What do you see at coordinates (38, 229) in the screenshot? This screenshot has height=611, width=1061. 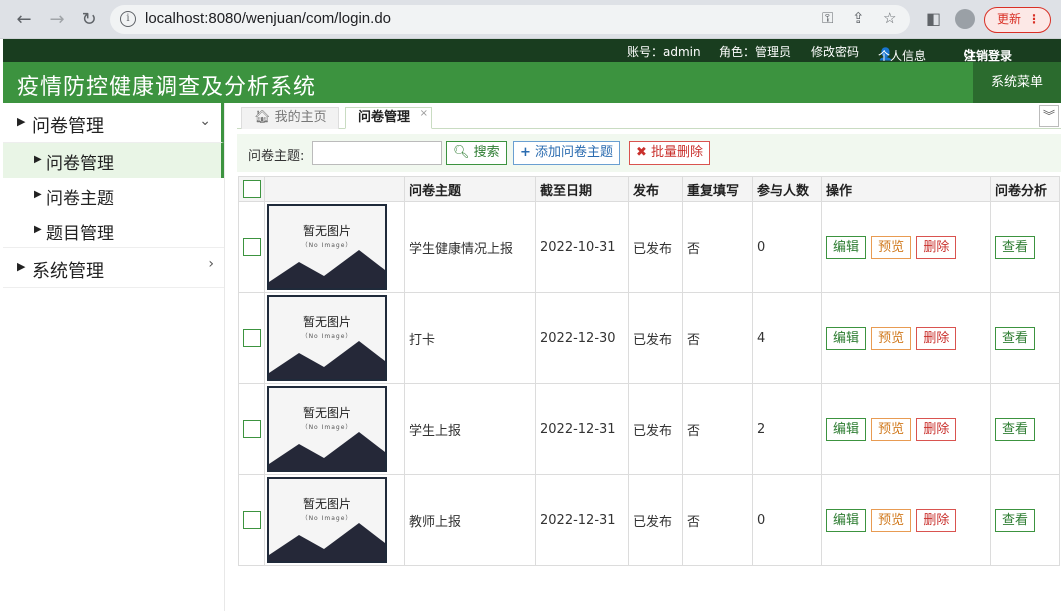 I see `caret-right-icon: ▶` at bounding box center [38, 229].